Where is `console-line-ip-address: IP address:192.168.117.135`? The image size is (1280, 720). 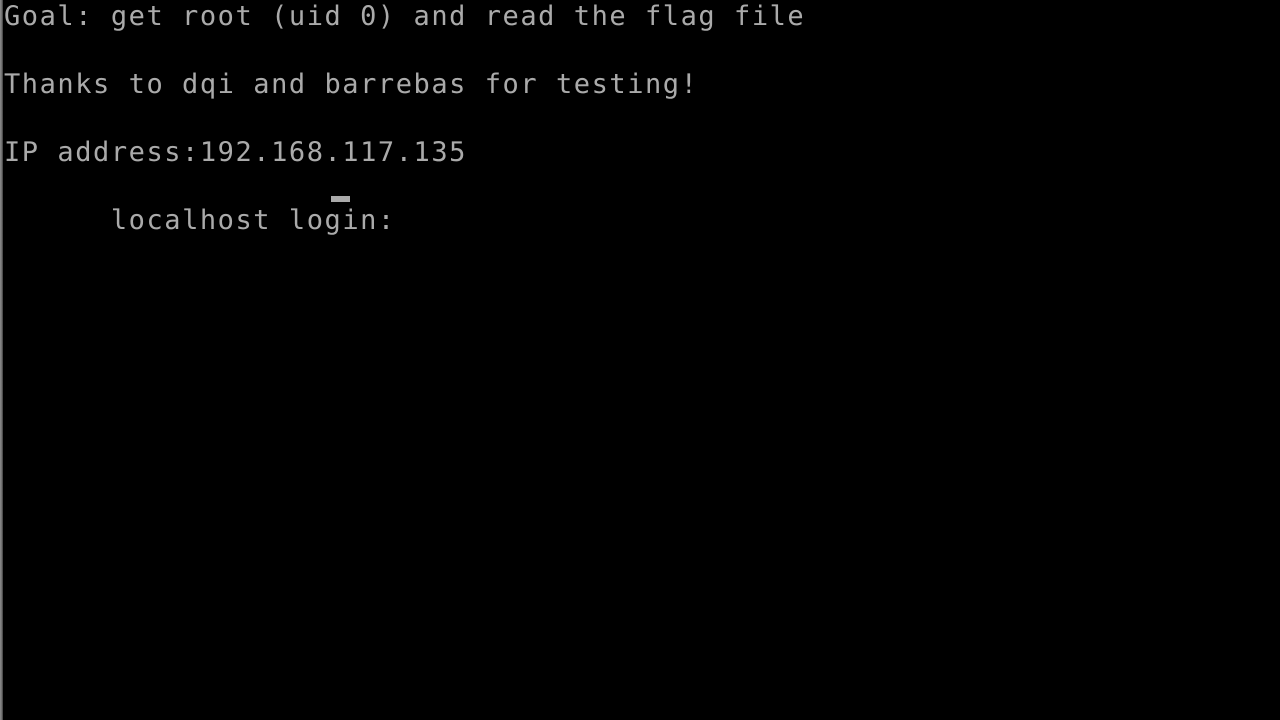 console-line-ip-address: IP address:192.168.117.135 is located at coordinates (235, 152).